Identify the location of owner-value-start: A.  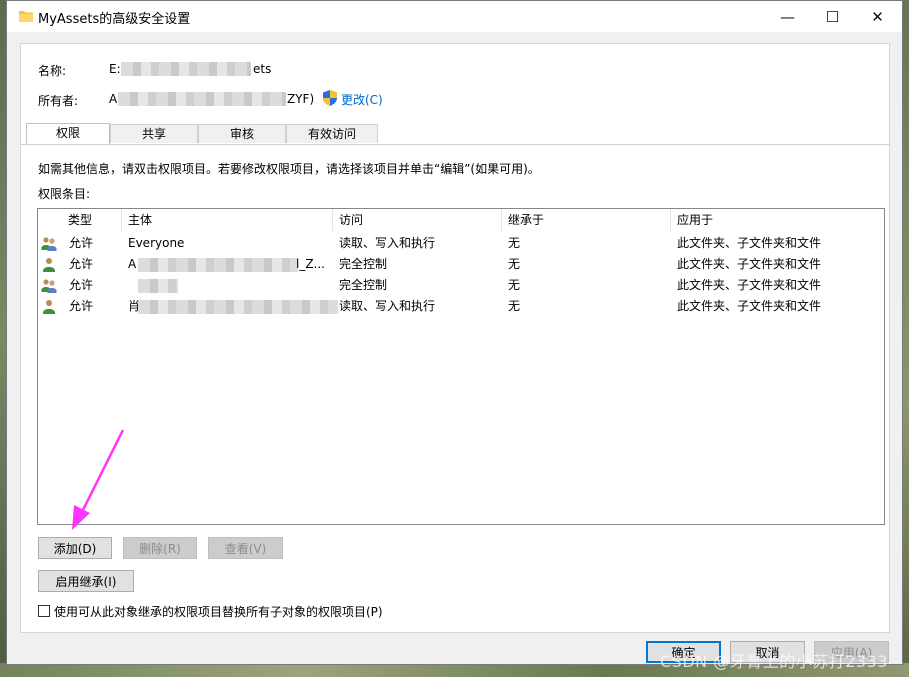
(113, 99).